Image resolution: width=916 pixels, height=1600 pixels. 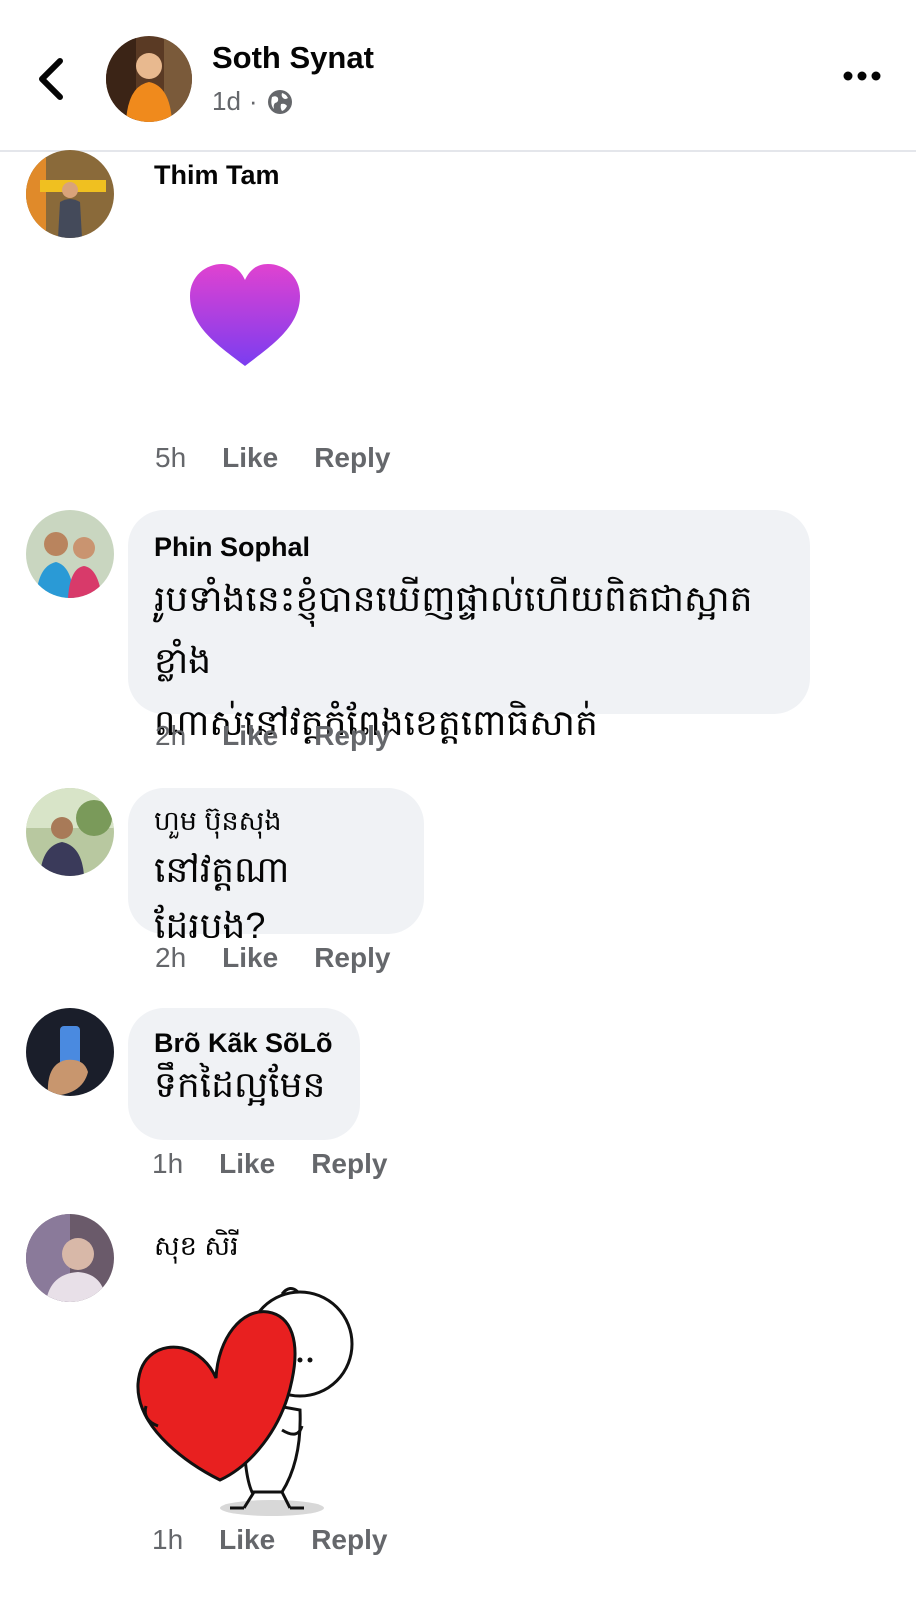 I want to click on back-arrow-icon, so click(x=52, y=79).